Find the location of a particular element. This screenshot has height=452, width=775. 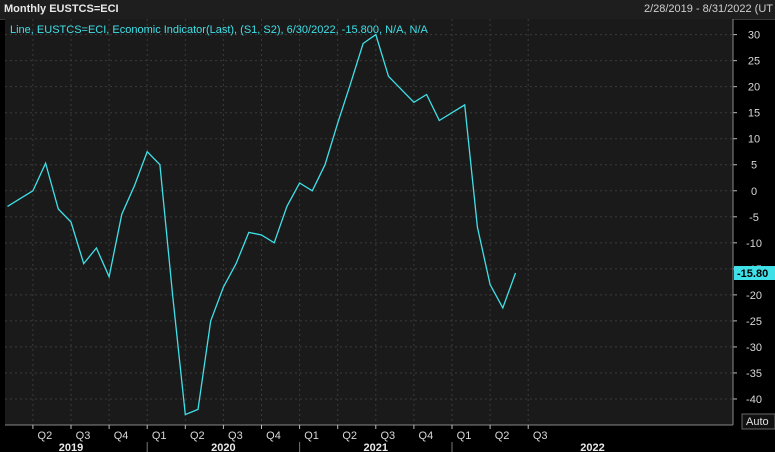

year-tick-label: 2021 is located at coordinates (376, 447).